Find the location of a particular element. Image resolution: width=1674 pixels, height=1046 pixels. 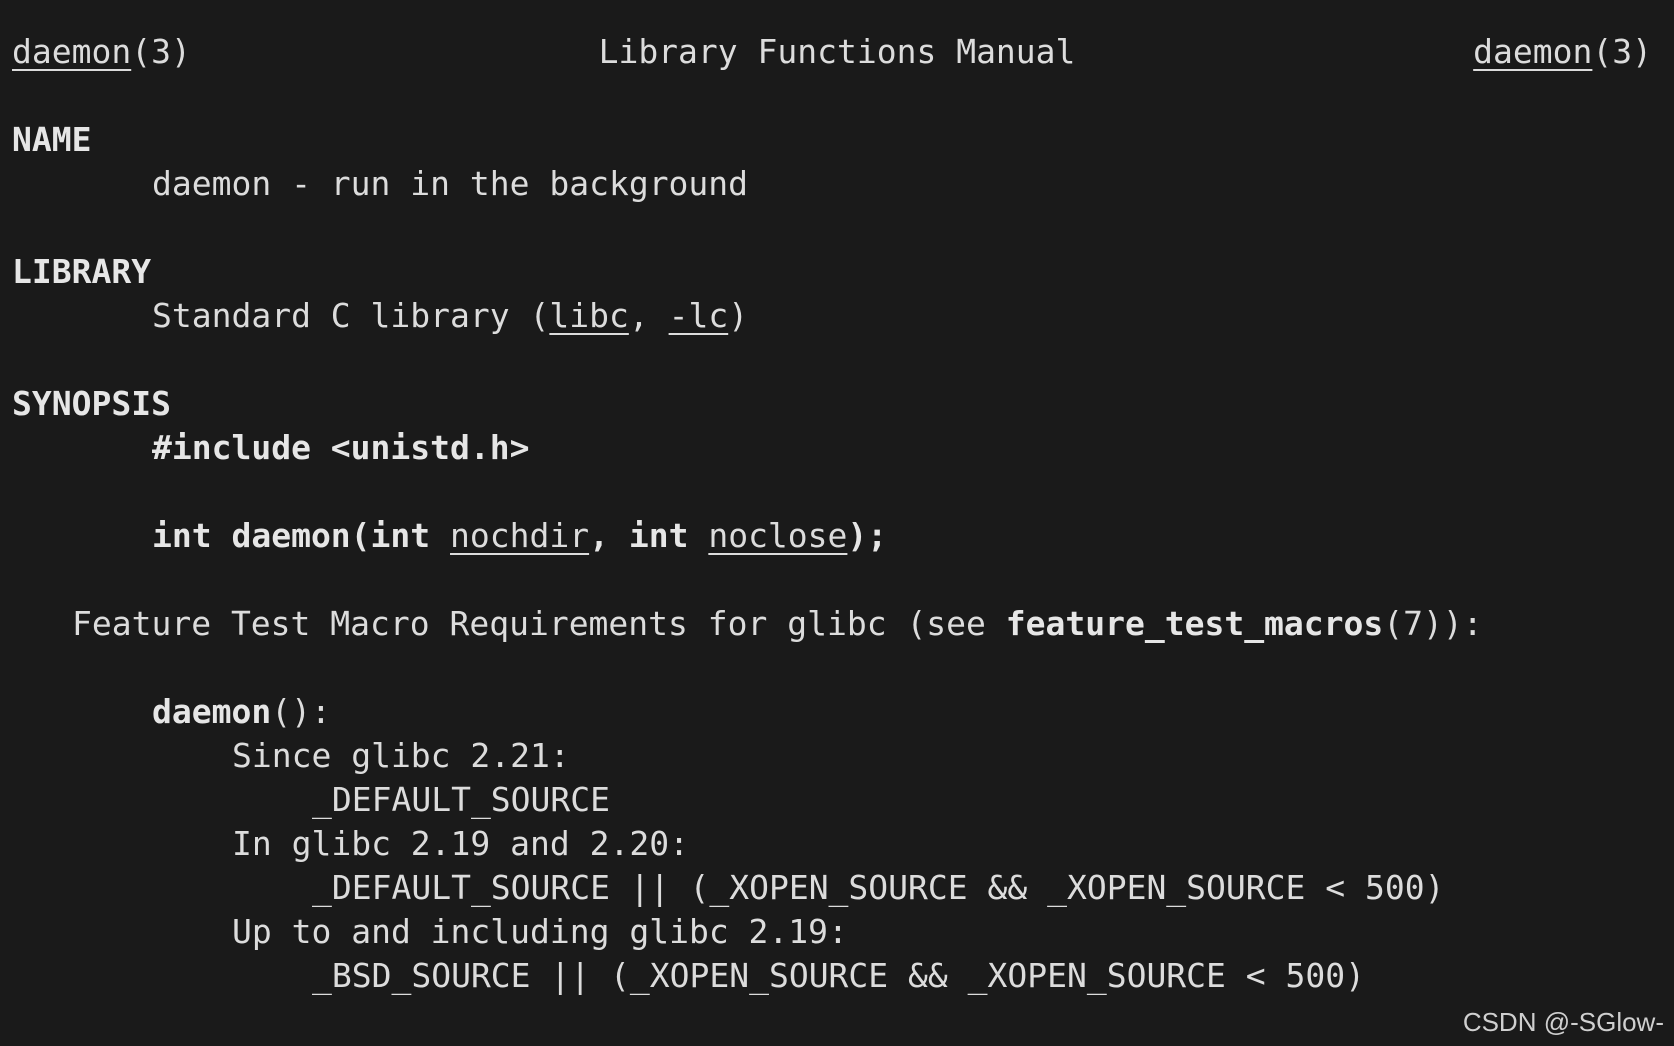

ftm-line-default-1: _DEFAULT_SOURCE is located at coordinates (461, 799).